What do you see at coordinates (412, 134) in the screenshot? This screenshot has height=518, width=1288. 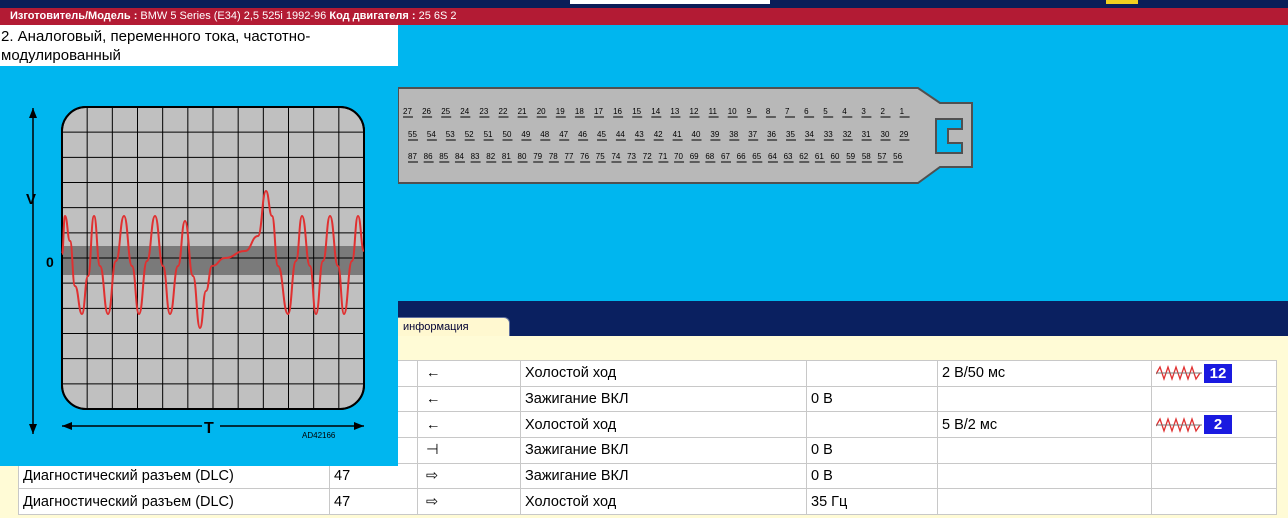 I see `connector-pin: 55` at bounding box center [412, 134].